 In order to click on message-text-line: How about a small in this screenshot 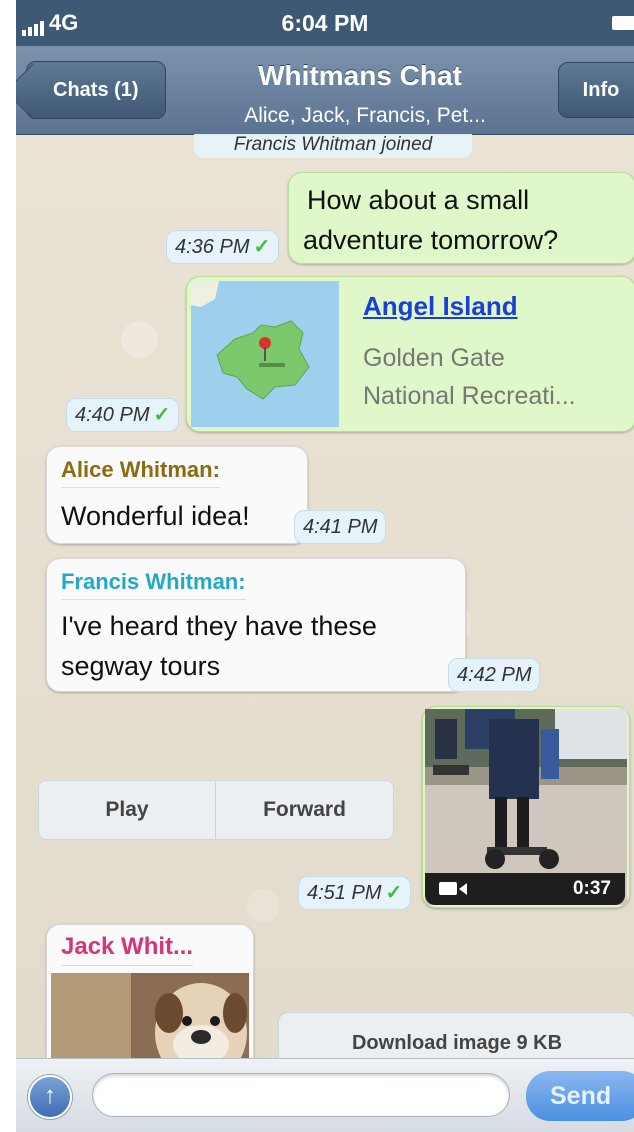, I will do `click(418, 200)`.